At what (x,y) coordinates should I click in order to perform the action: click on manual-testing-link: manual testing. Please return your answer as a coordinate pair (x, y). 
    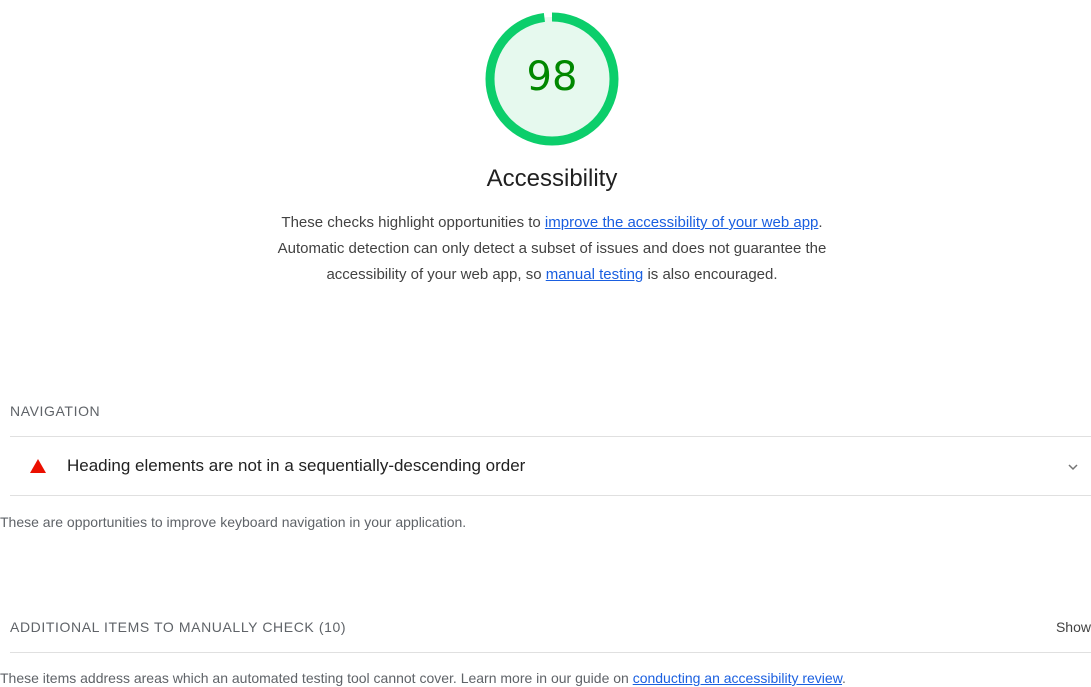
    Looking at the image, I should click on (595, 274).